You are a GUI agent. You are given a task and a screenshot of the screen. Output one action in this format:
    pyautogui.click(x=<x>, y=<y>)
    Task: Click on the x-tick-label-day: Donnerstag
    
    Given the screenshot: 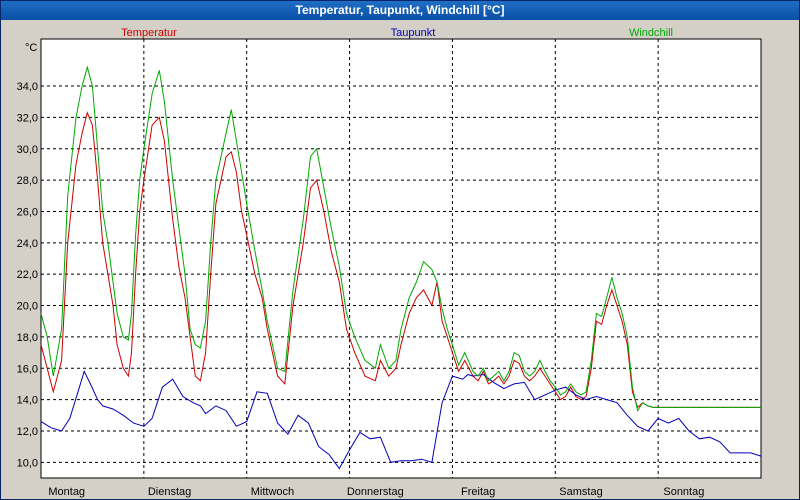 What is the action you would take?
    pyautogui.click(x=375, y=492)
    